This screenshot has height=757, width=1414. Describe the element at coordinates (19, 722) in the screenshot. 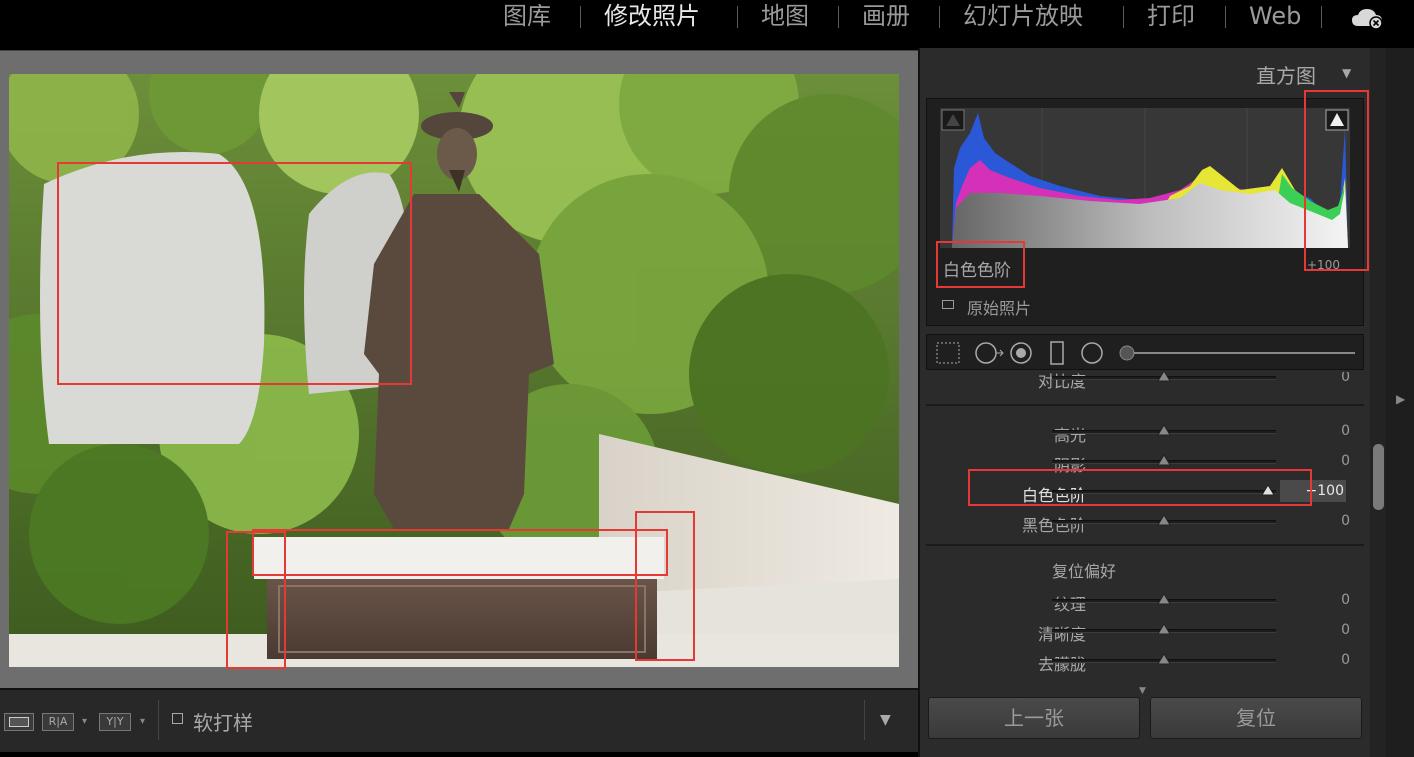

I see `loupe-view-button` at that location.